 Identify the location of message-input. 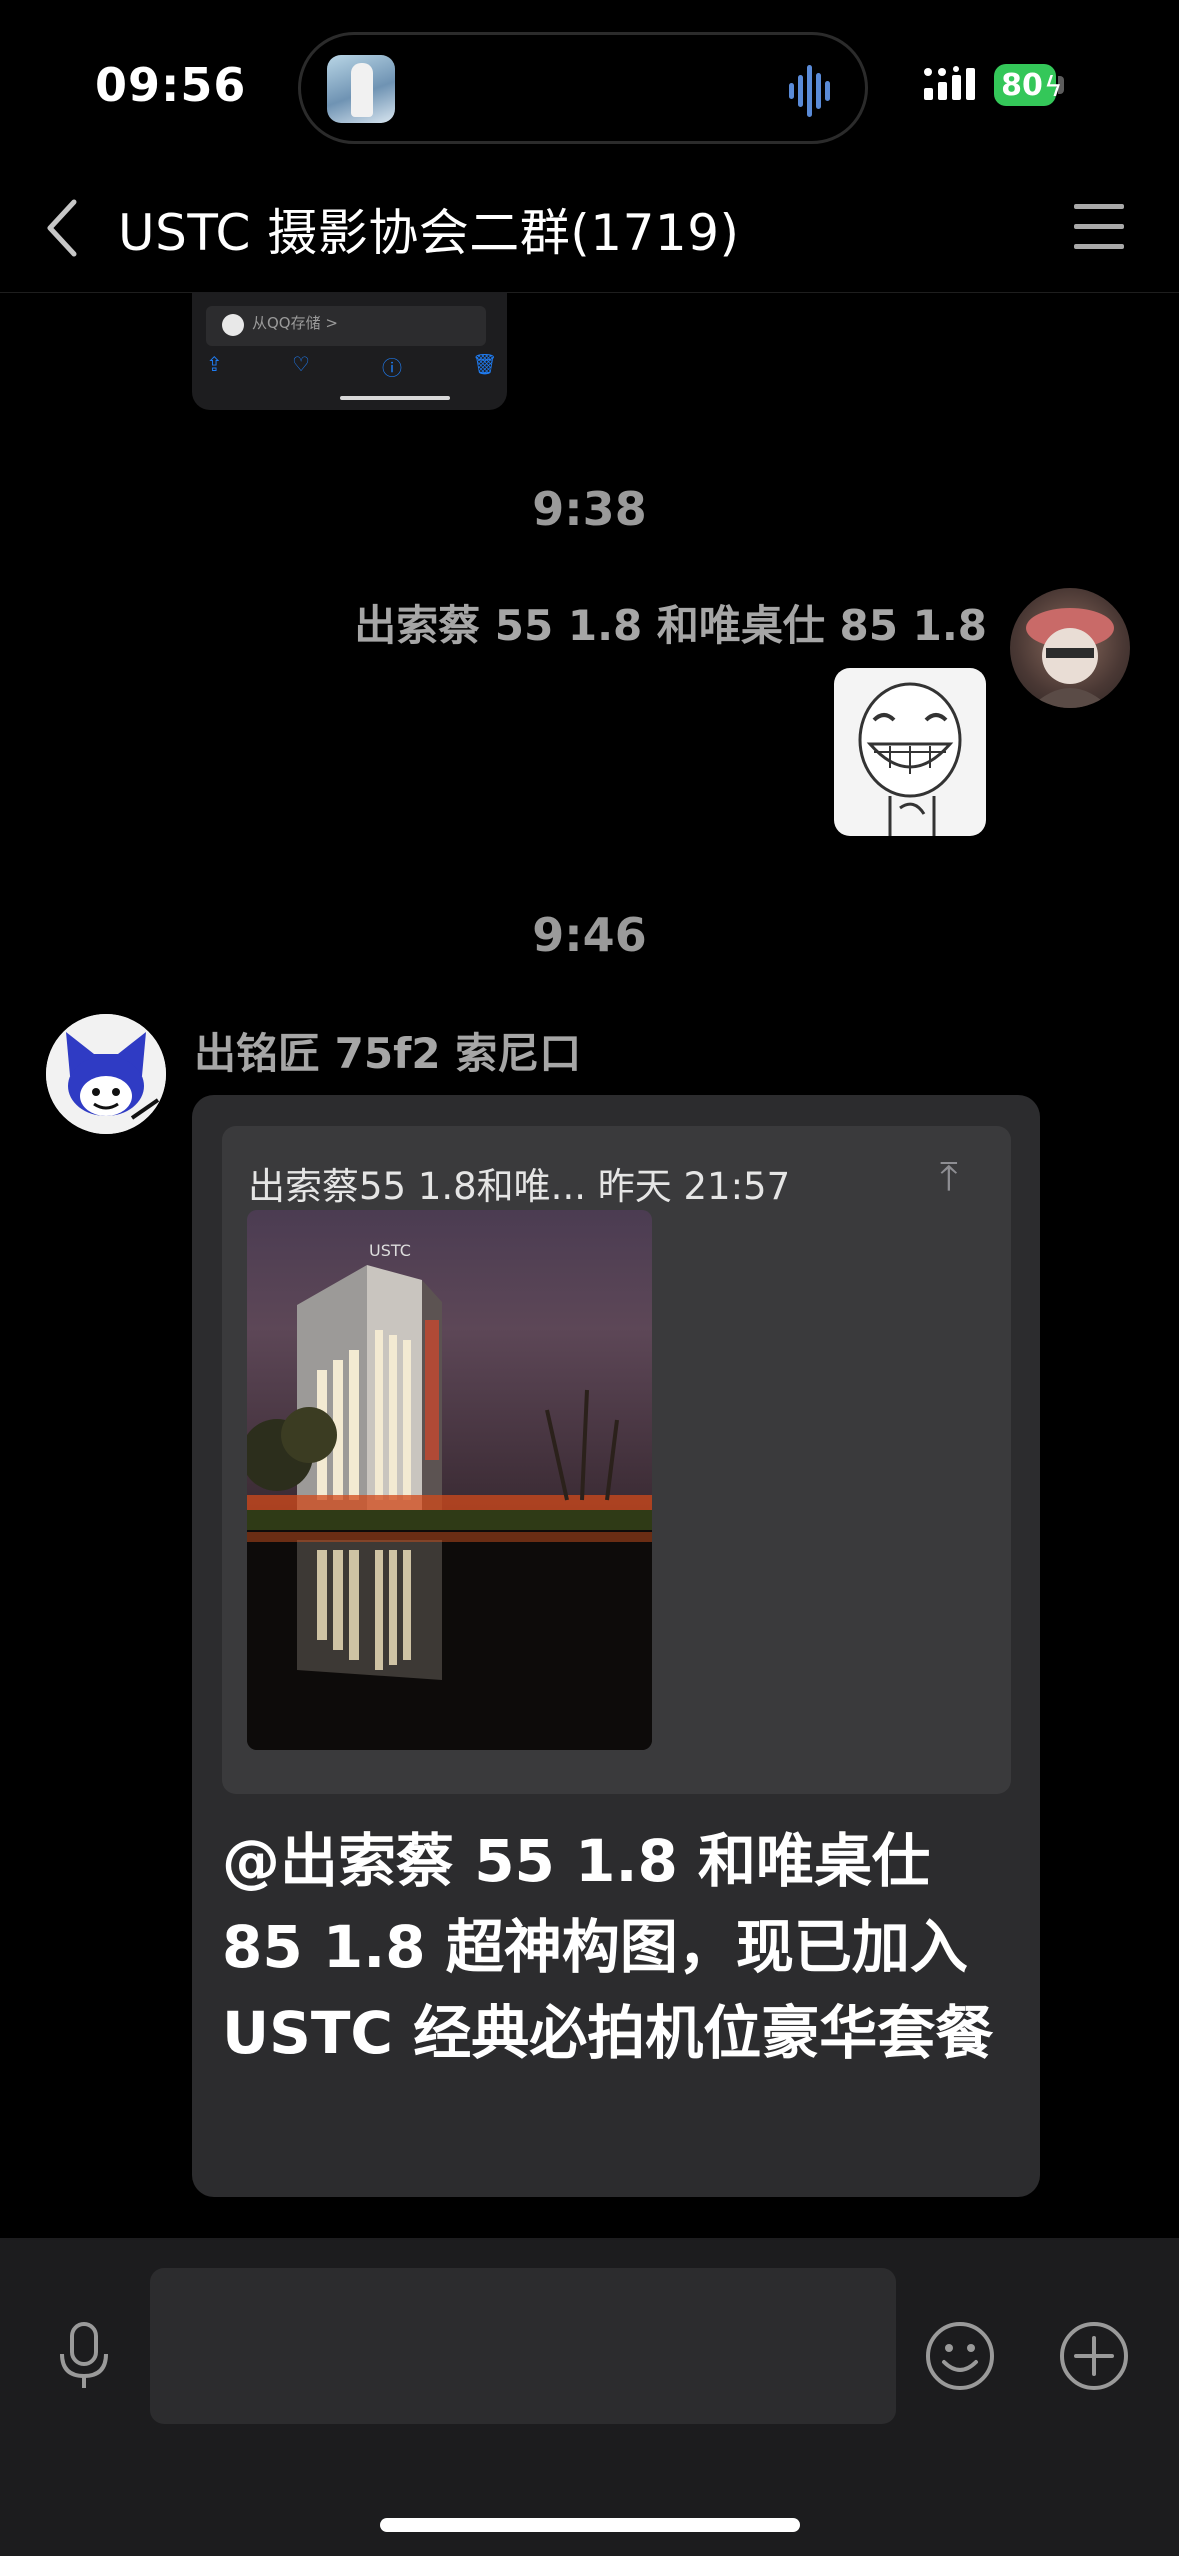
(523, 2346).